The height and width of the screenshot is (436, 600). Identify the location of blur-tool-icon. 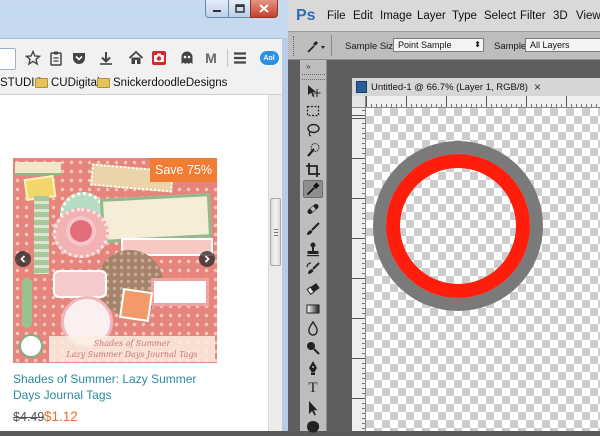
(313, 328).